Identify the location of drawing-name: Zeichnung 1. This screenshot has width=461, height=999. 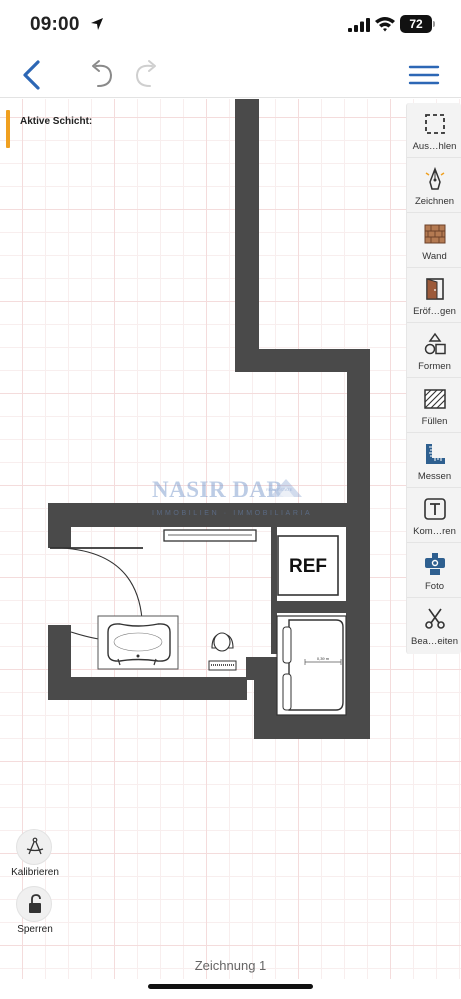
(230, 965).